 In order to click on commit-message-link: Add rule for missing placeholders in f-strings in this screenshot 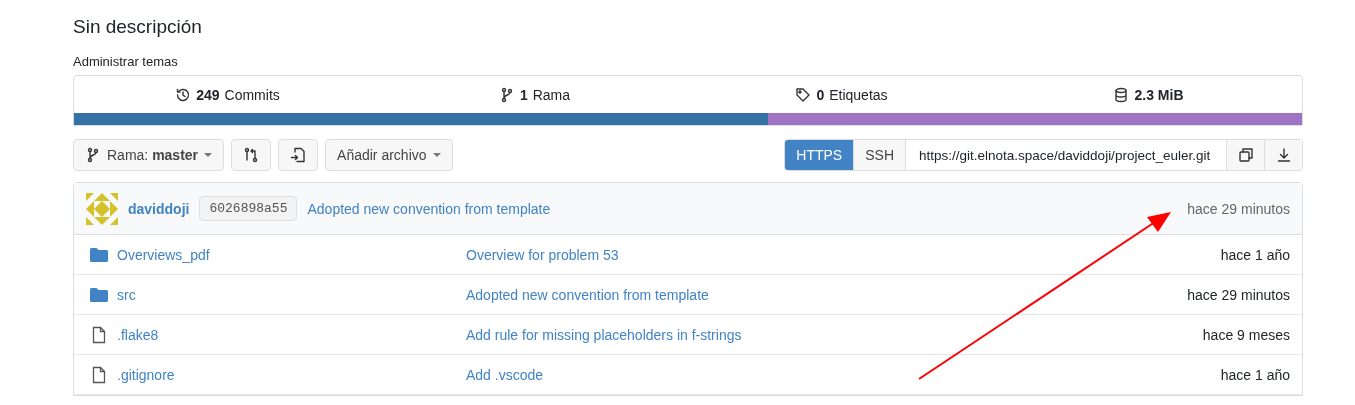, I will do `click(604, 334)`.